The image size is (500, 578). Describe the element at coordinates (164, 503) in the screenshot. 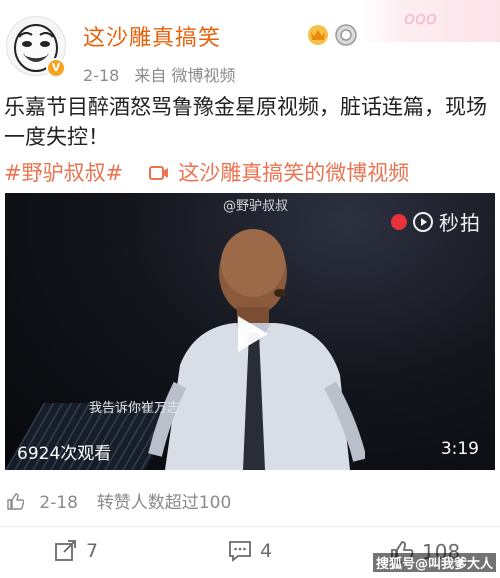

I see `likes-text: 转赞人数超过100` at that location.